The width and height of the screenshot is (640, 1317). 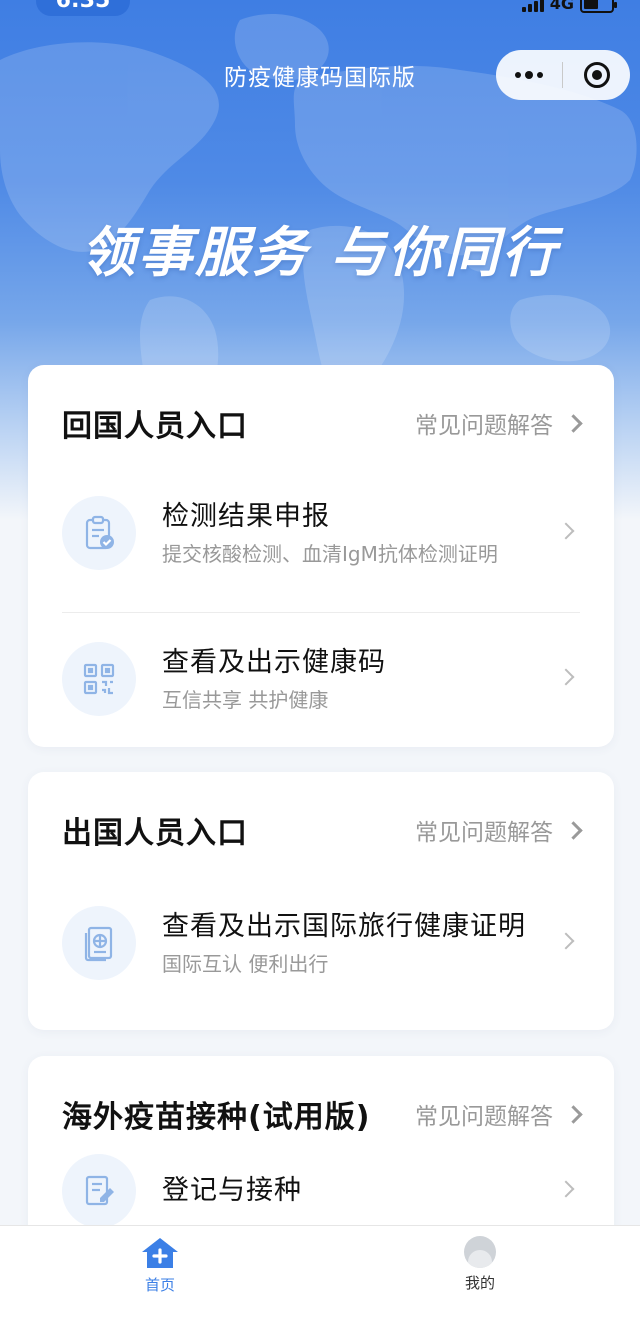 What do you see at coordinates (321, 943) in the screenshot?
I see `list-item-travel-health-certificate: 查看及出示国际旅行健康证明 国际互认 便利出行` at bounding box center [321, 943].